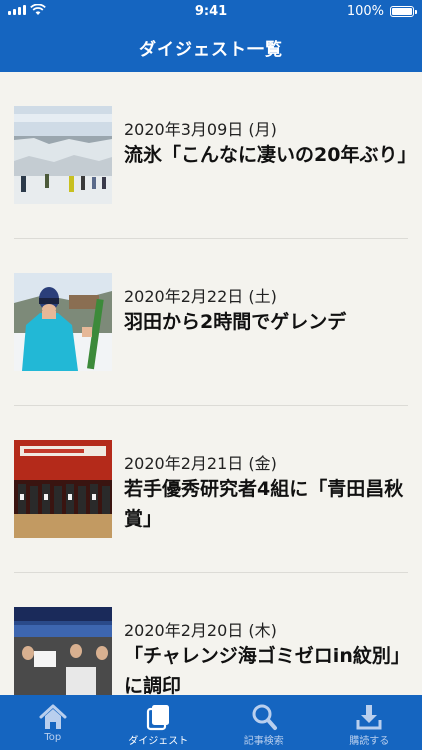 Image resolution: width=422 pixels, height=750 pixels. Describe the element at coordinates (63, 155) in the screenshot. I see `drift-ice-photo` at that location.